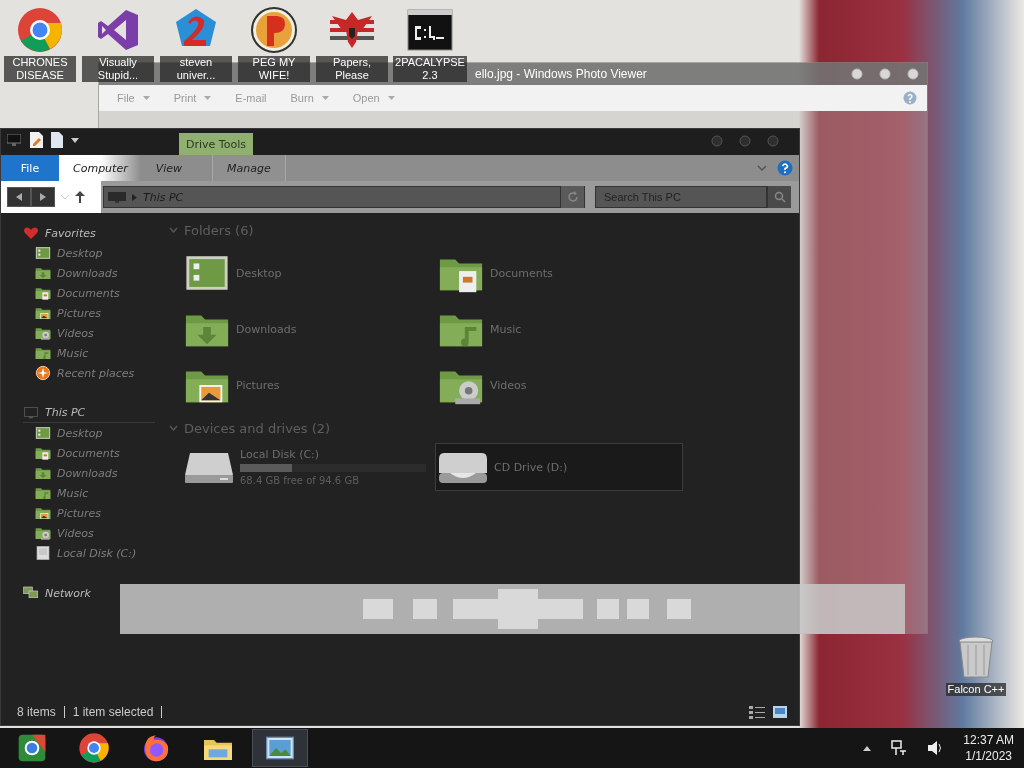  I want to click on group-header: Devices and drives (2), so click(257, 428).